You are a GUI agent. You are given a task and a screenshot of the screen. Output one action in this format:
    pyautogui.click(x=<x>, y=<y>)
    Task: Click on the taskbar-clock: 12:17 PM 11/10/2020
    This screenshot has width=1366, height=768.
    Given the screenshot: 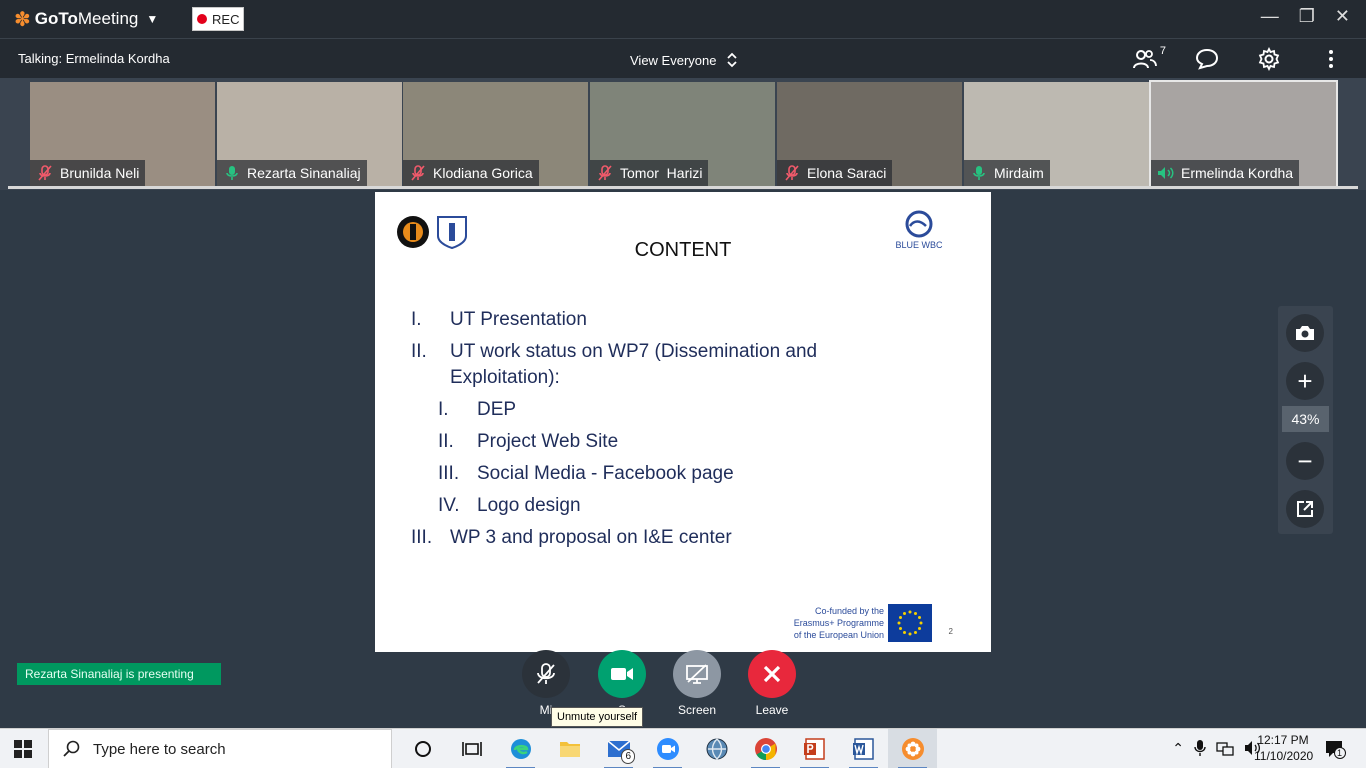 What is the action you would take?
    pyautogui.click(x=1283, y=748)
    